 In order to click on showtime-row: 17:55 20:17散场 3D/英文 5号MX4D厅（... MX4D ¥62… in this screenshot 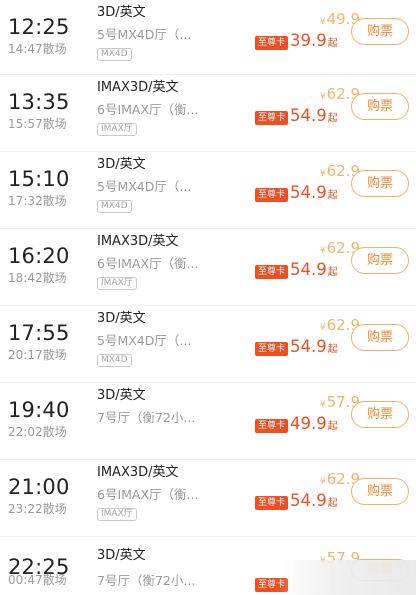, I will do `click(208, 344)`.